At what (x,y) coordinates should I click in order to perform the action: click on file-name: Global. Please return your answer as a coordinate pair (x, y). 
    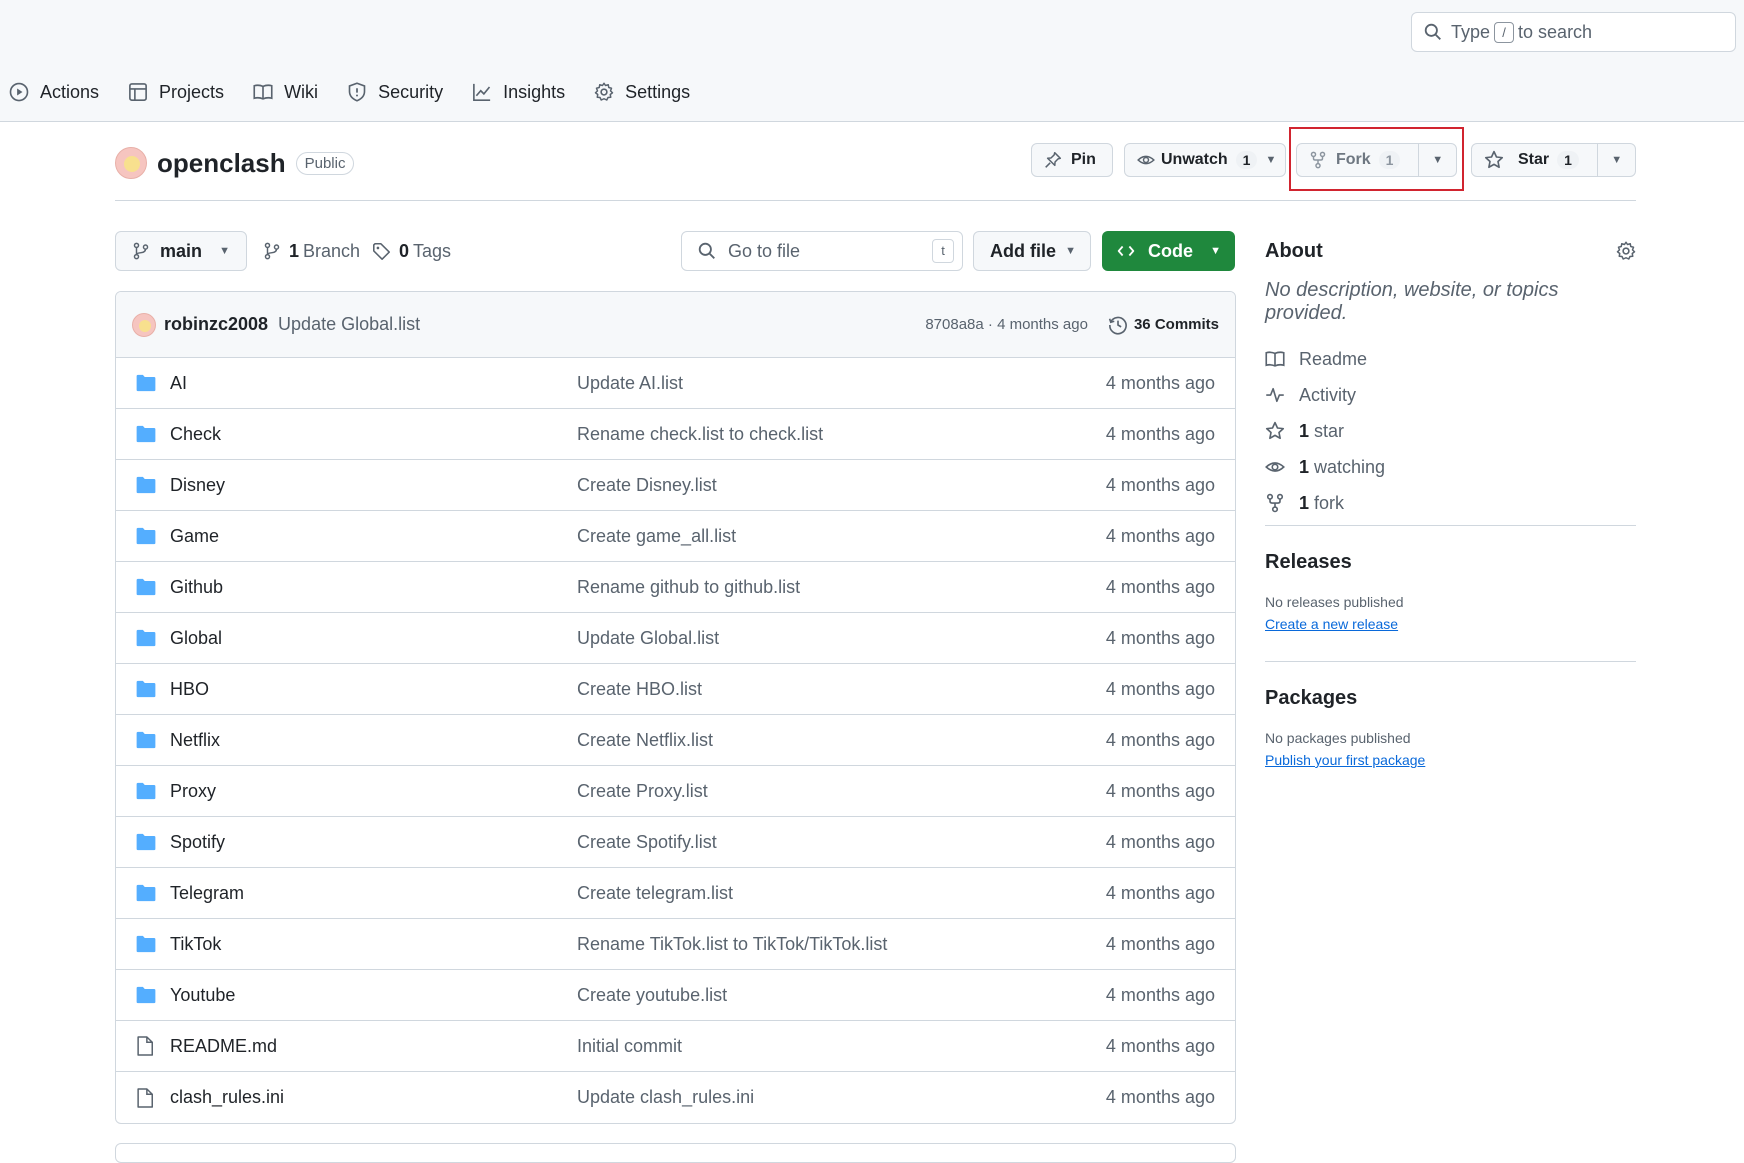
    Looking at the image, I should click on (373, 638).